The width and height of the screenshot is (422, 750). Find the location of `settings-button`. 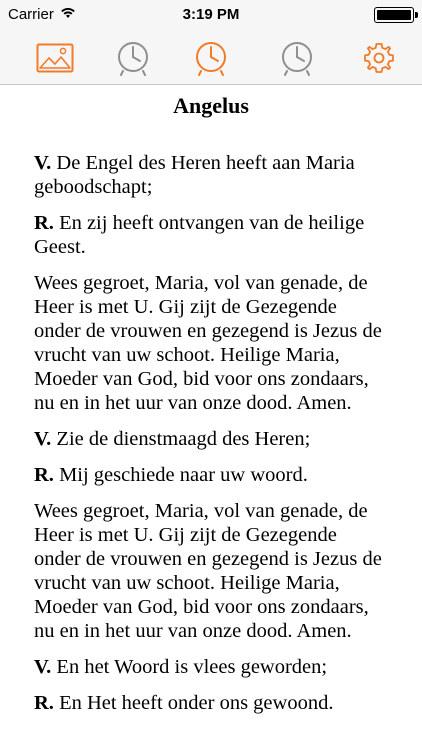

settings-button is located at coordinates (379, 58).